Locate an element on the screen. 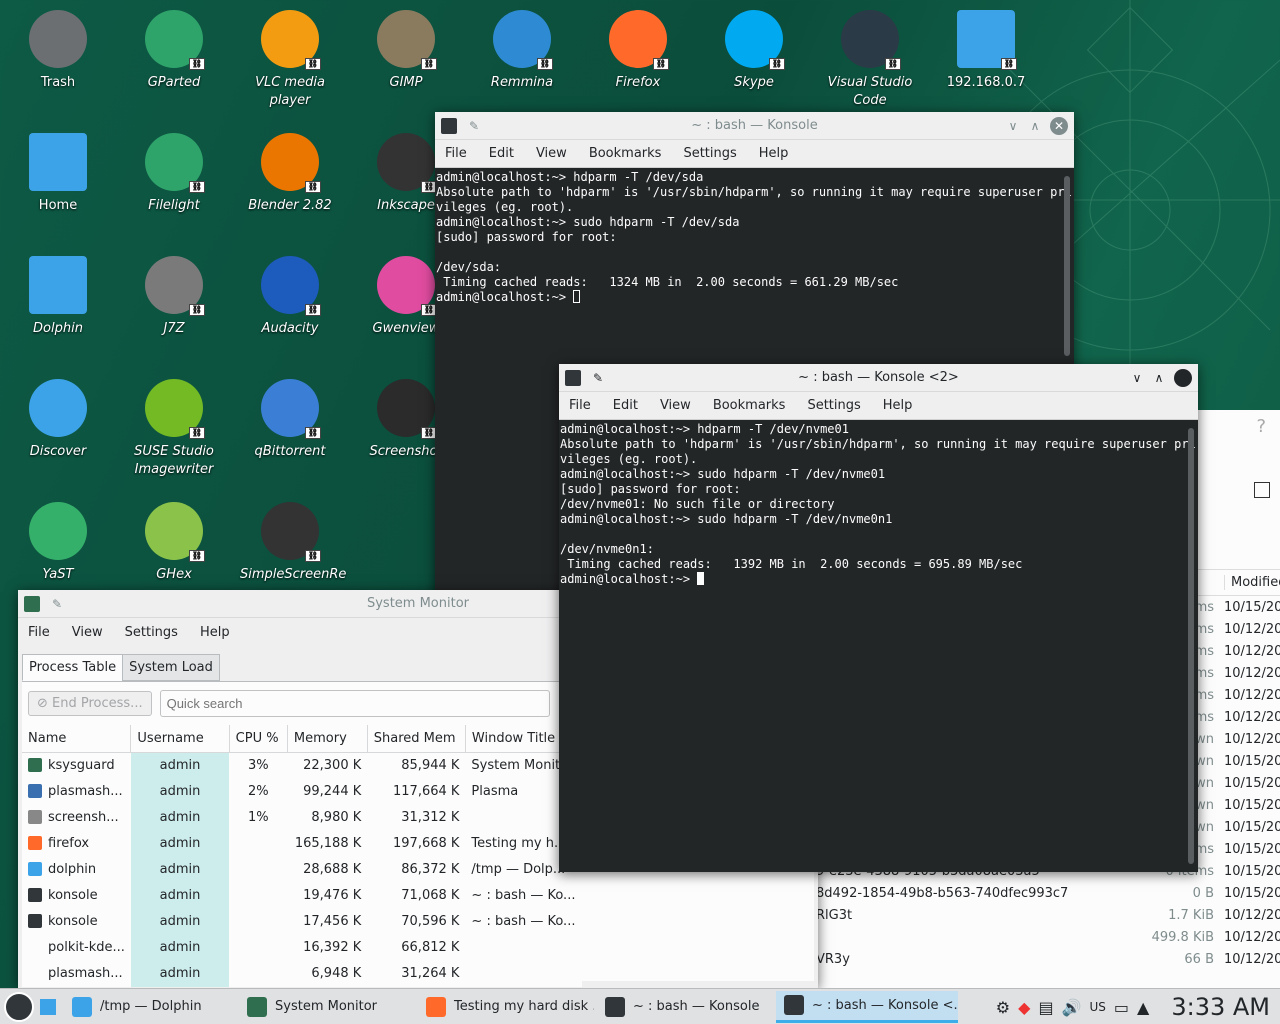  desktop-icon: ⛓ Audacity is located at coordinates (290, 297).